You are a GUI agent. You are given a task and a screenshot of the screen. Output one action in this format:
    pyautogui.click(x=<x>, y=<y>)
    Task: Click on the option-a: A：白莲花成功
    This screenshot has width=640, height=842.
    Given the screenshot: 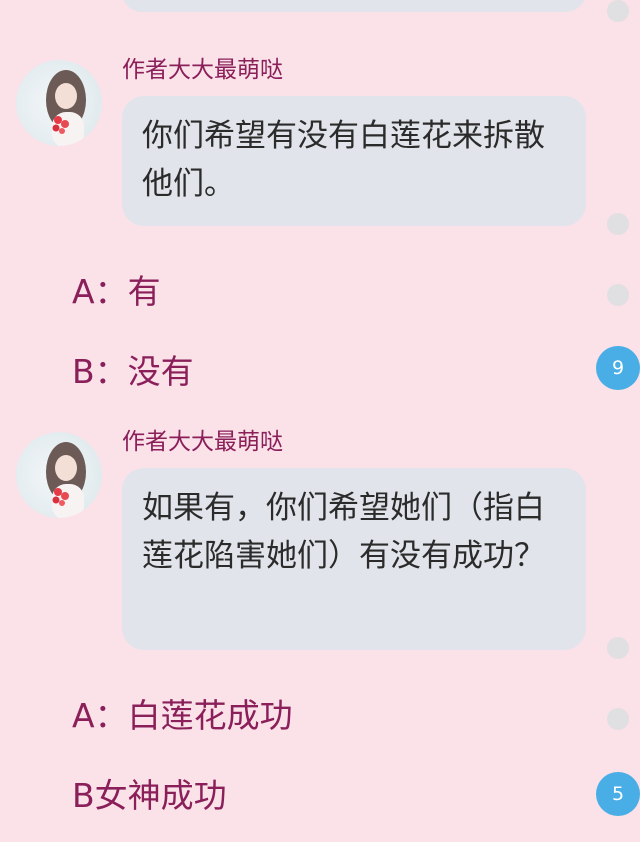 What is the action you would take?
    pyautogui.click(x=182, y=716)
    